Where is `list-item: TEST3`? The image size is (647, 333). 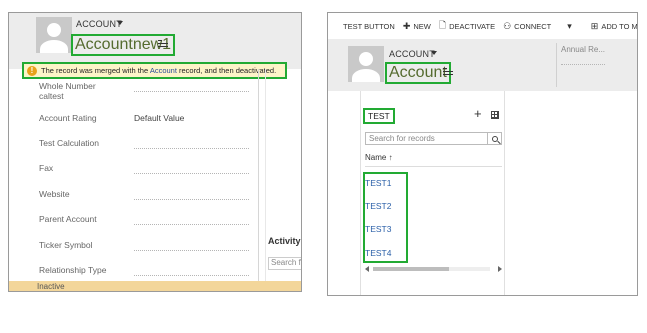
list-item: TEST3 is located at coordinates (378, 229).